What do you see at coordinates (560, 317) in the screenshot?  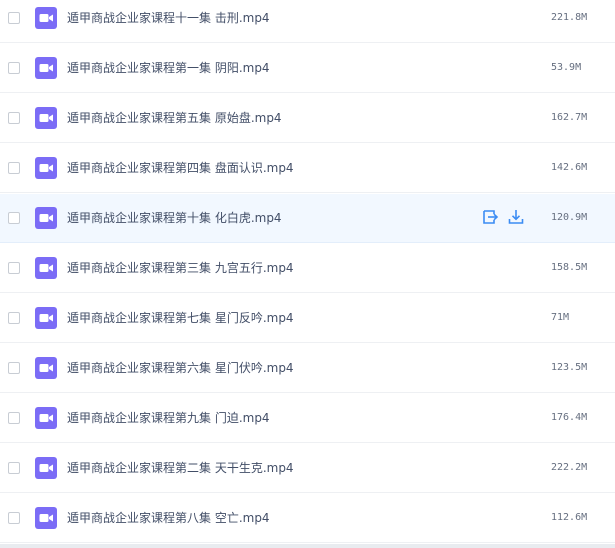 I see `file-size: 71M` at bounding box center [560, 317].